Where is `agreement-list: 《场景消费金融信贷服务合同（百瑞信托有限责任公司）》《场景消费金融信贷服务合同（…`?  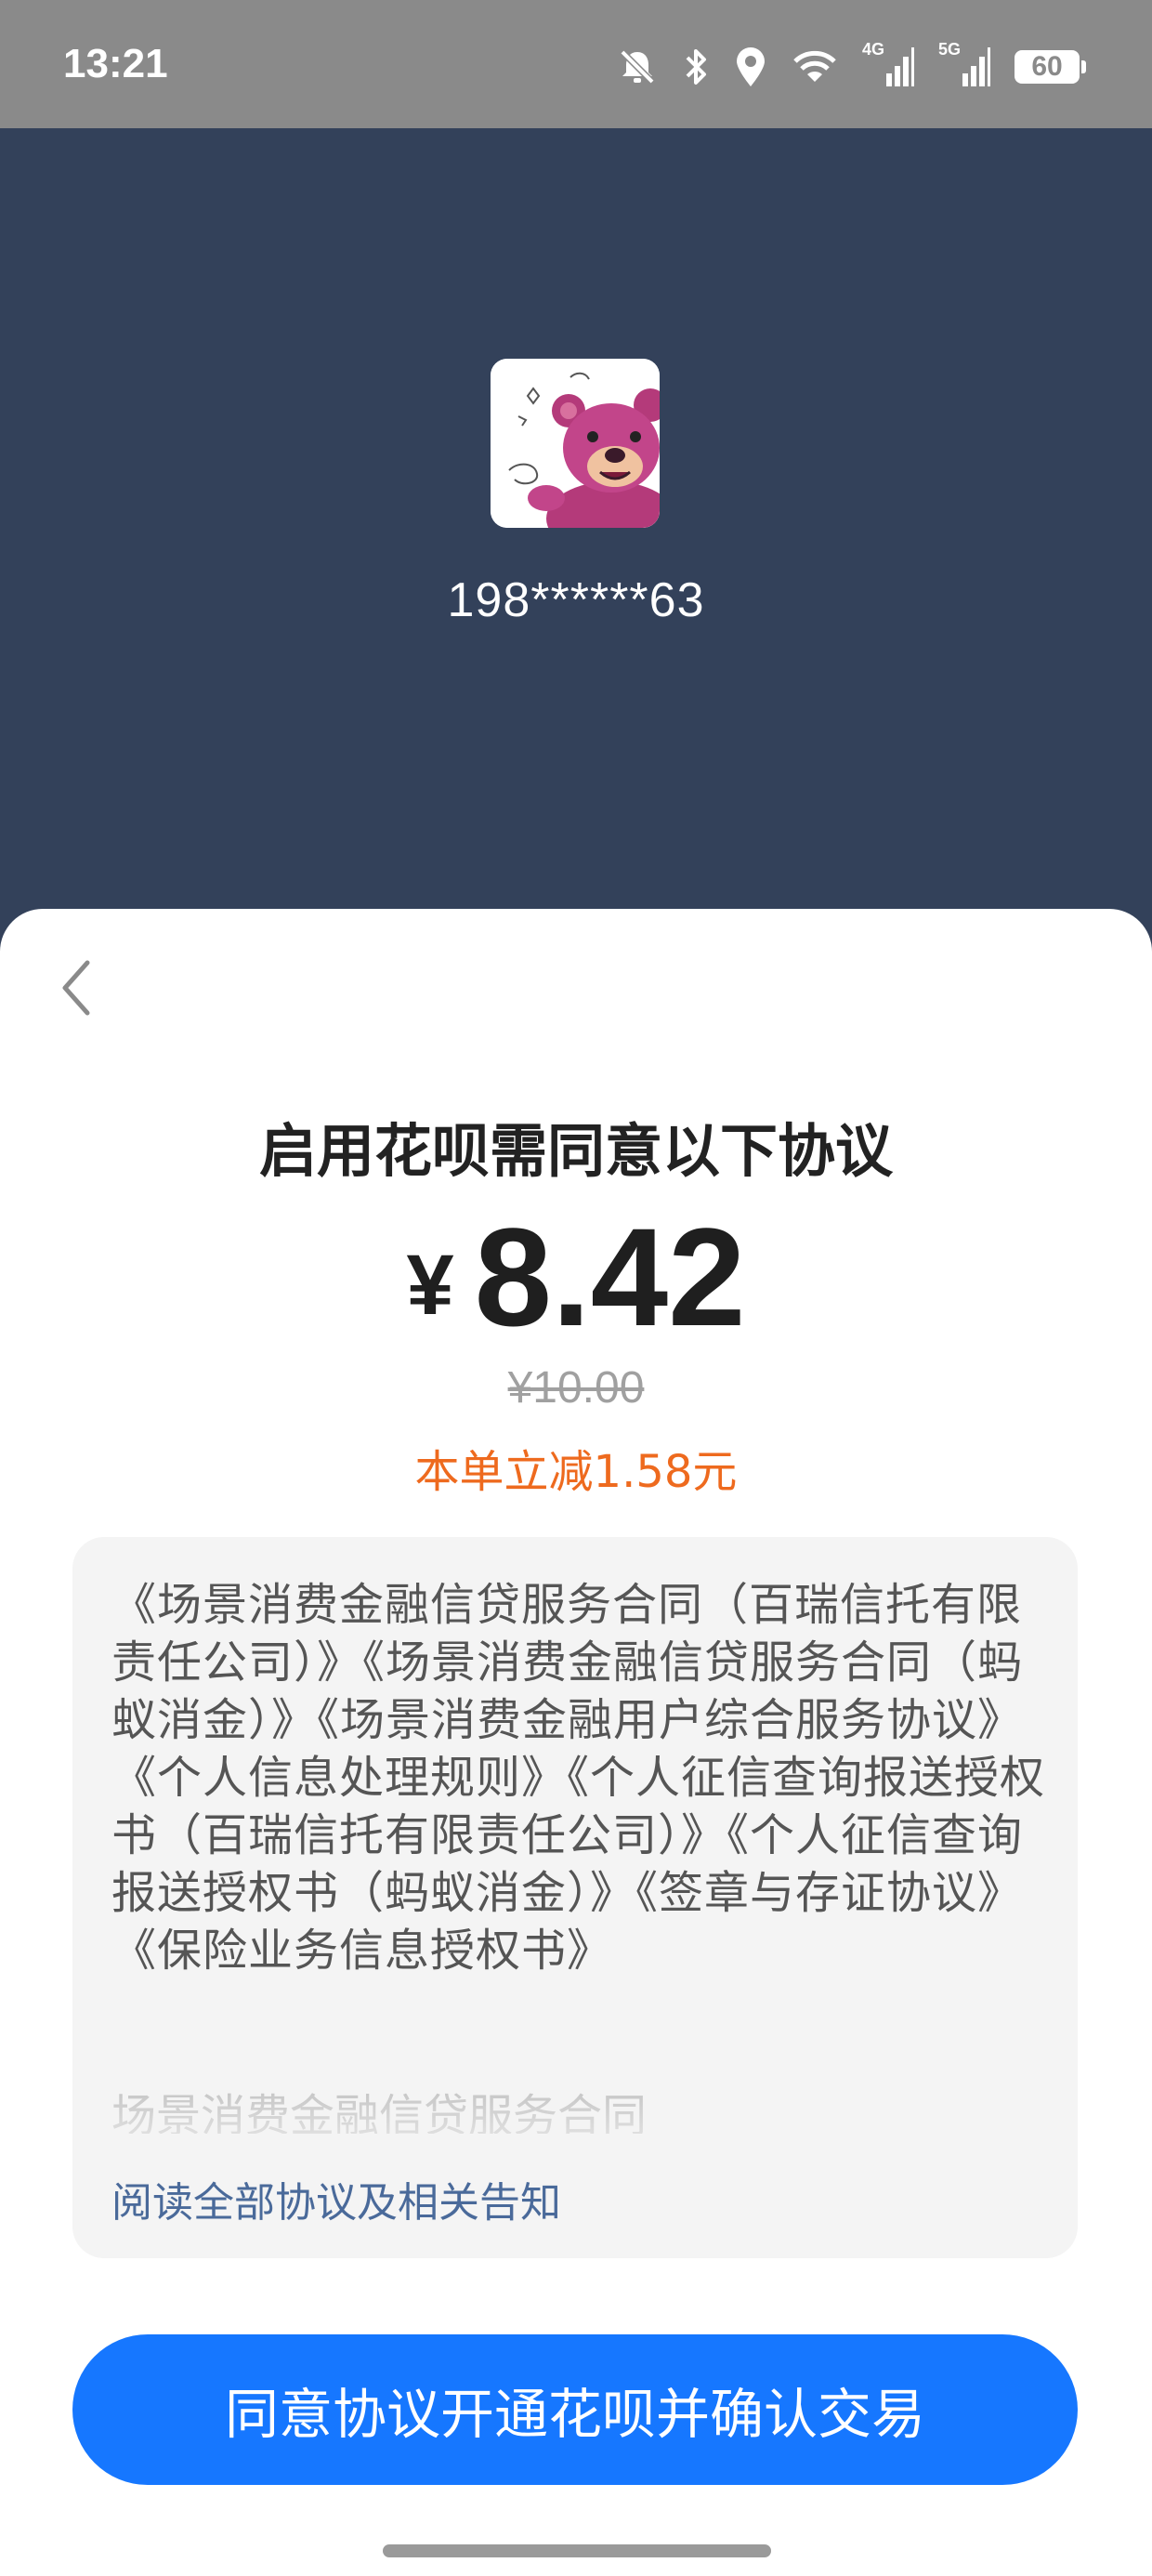
agreement-list: 《场景消费金融信贷服务合同（百瑞信托有限责任公司）》《场景消费金融信贷服务合同（… is located at coordinates (578, 1777).